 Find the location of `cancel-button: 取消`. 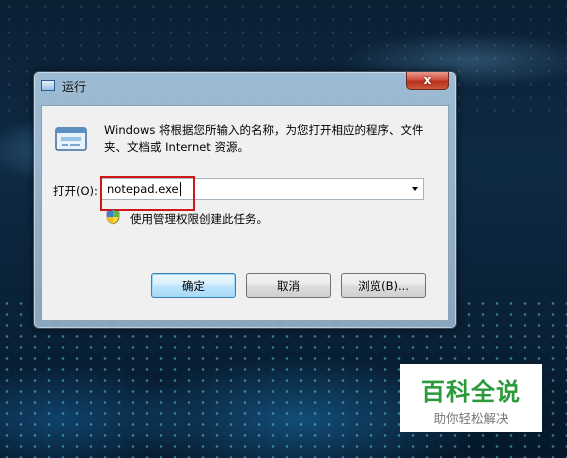

cancel-button: 取消 is located at coordinates (288, 285).